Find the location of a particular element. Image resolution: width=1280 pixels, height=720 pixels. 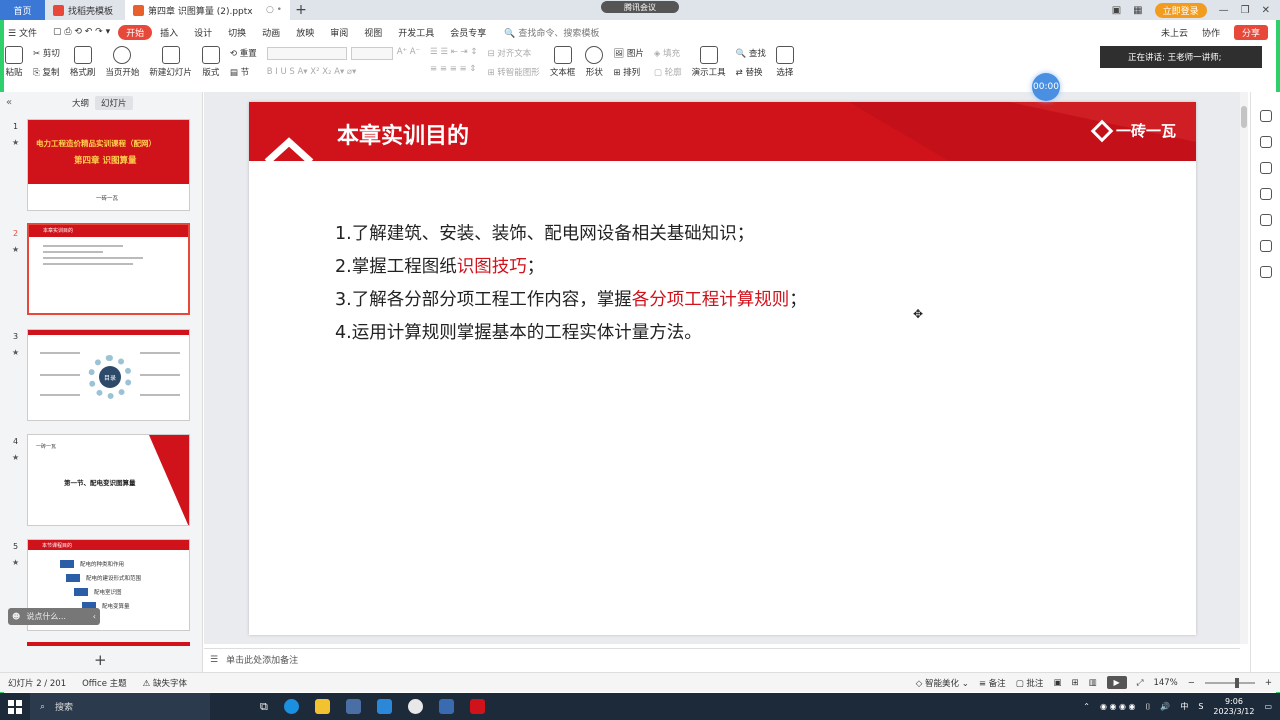

login-button: 立即登录 is located at coordinates (1180, 10).